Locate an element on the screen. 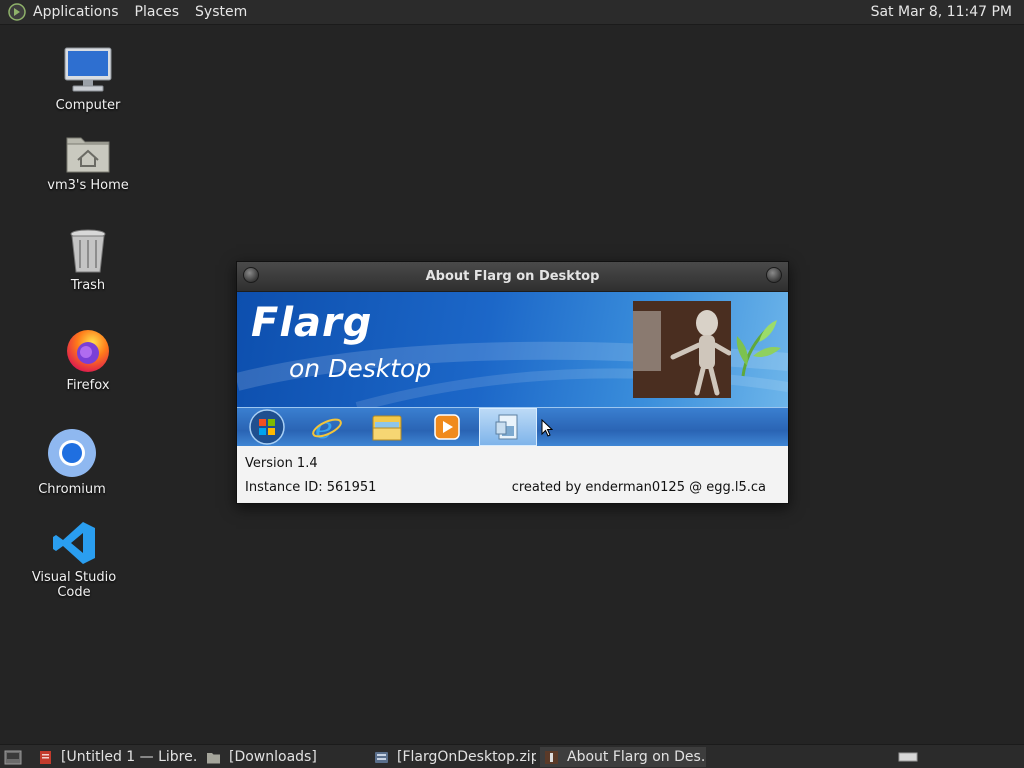 This screenshot has height=768, width=1024. flarg-taskbar-button-active is located at coordinates (508, 427).